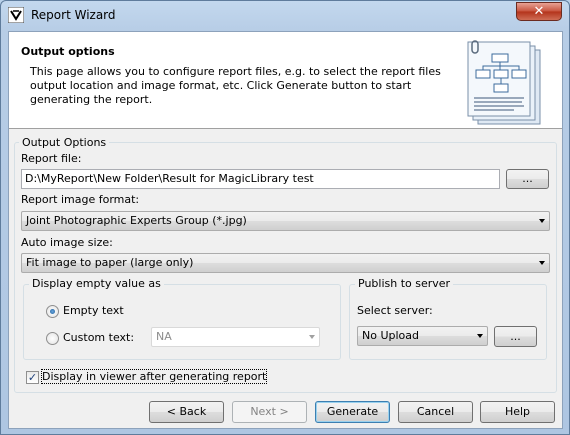 Image resolution: width=570 pixels, height=435 pixels. Describe the element at coordinates (98, 337) in the screenshot. I see `custom-text-label: Custom text:` at that location.